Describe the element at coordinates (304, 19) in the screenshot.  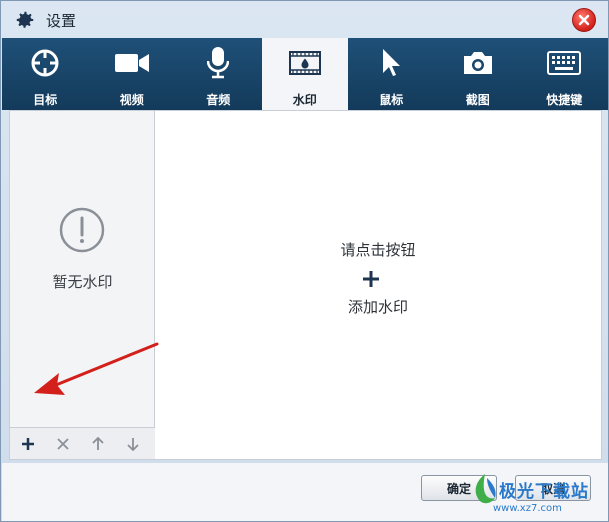
I see `title-bar: 设置` at that location.